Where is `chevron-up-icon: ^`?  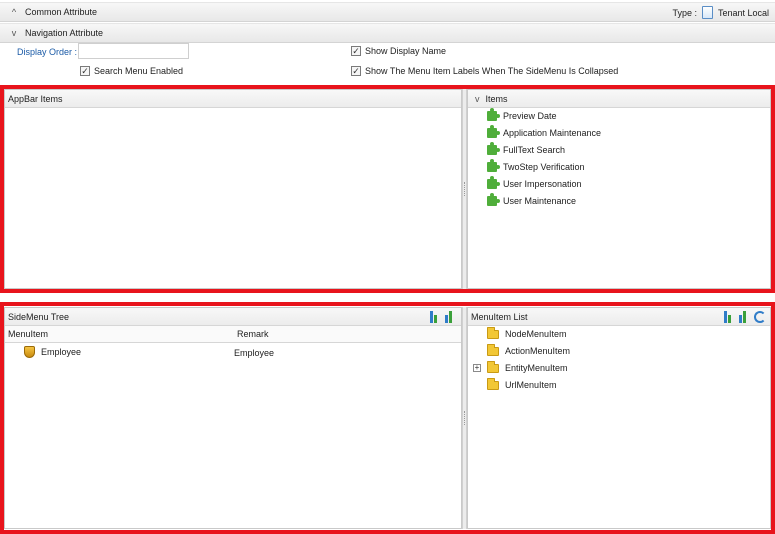 chevron-up-icon: ^ is located at coordinates (14, 12).